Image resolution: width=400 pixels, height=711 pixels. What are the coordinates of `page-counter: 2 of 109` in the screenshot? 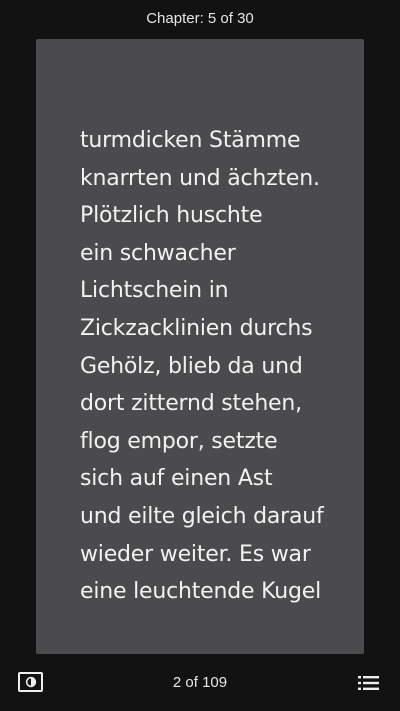 It's located at (200, 682).